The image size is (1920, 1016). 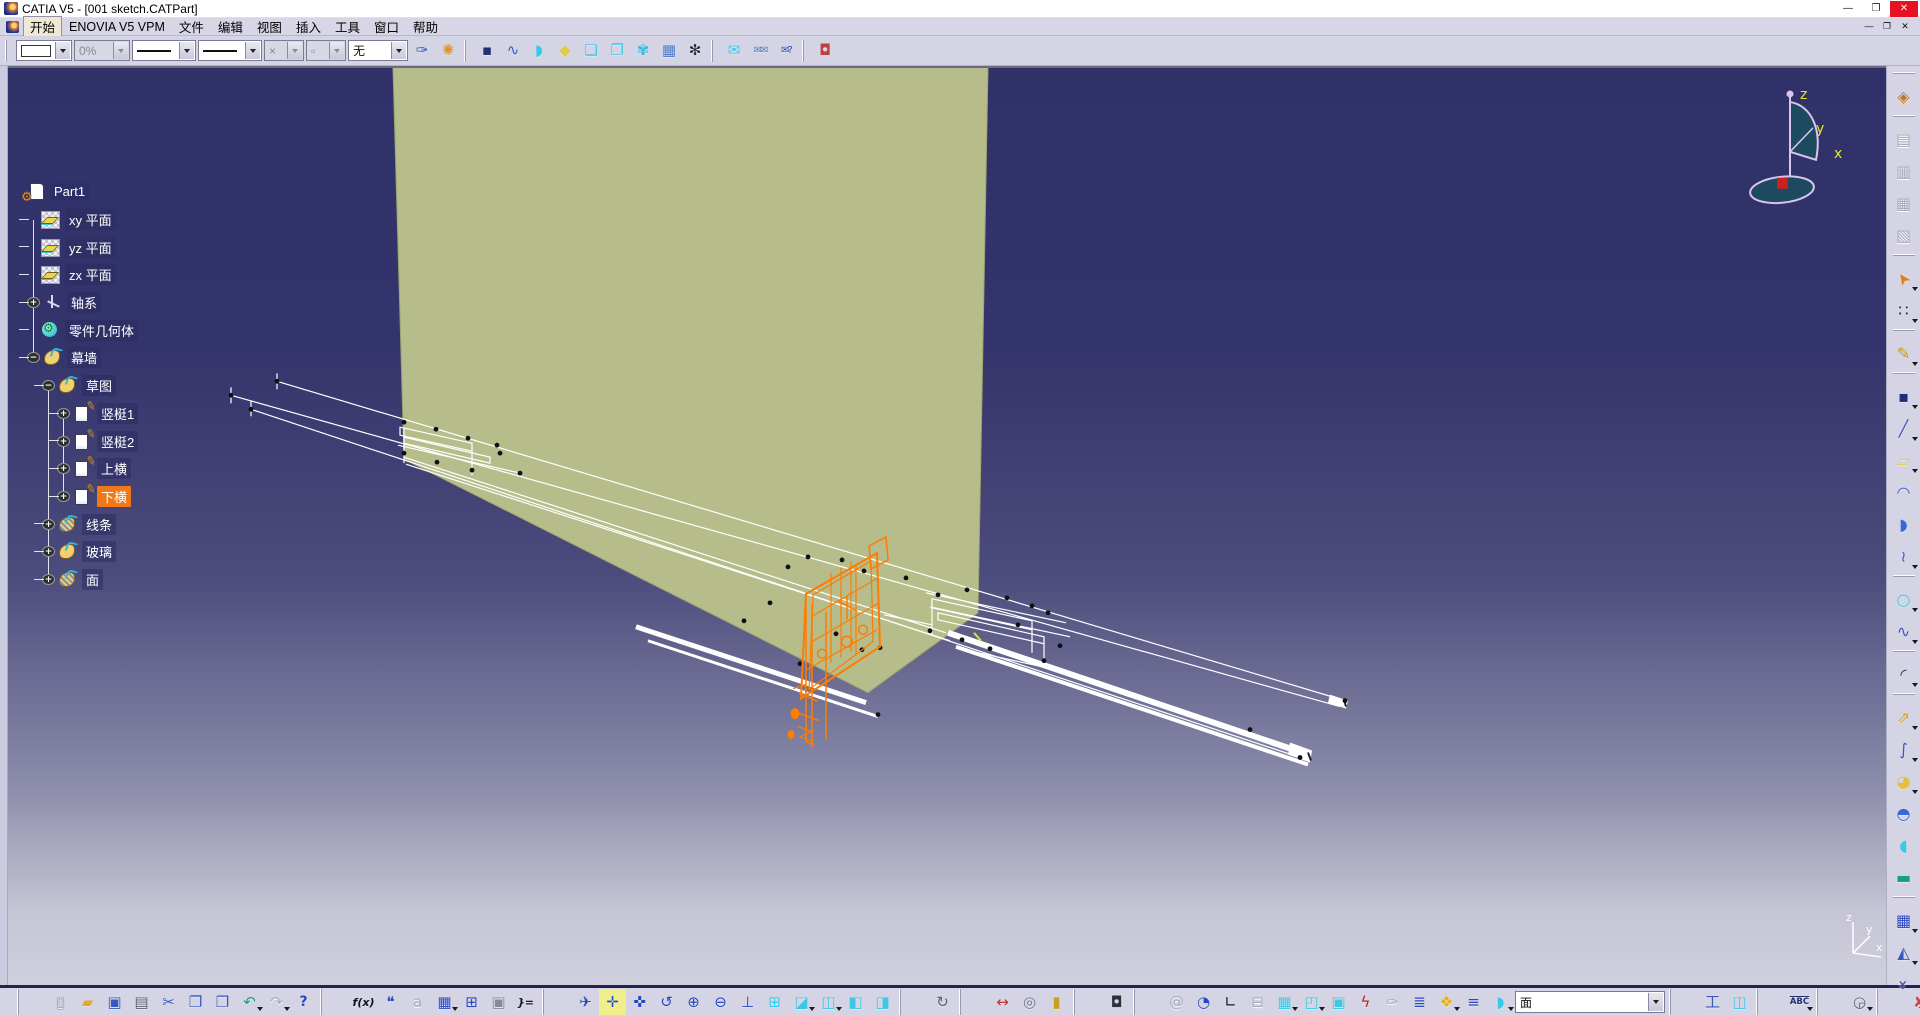 What do you see at coordinates (422, 51) in the screenshot?
I see `painter-icon: ✑` at bounding box center [422, 51].